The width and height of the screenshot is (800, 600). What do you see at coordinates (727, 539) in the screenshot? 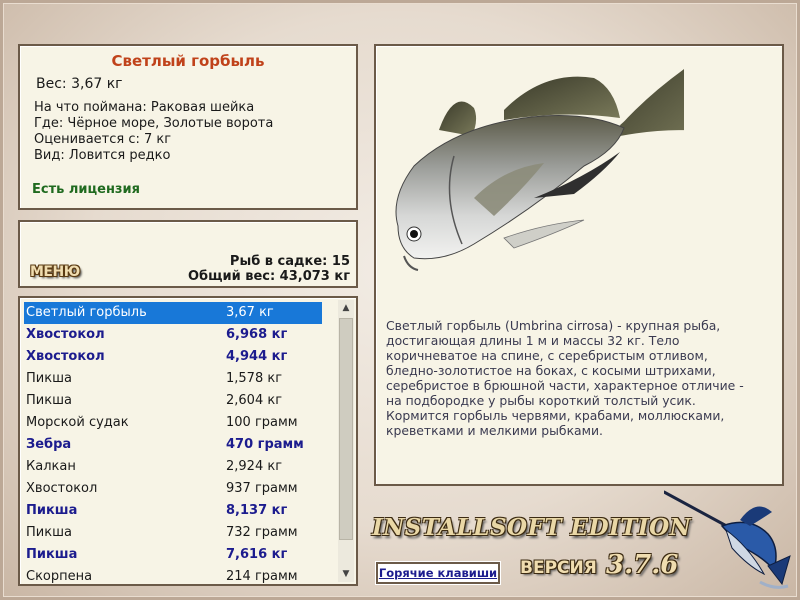
I see `marlin-logo-icon` at bounding box center [727, 539].